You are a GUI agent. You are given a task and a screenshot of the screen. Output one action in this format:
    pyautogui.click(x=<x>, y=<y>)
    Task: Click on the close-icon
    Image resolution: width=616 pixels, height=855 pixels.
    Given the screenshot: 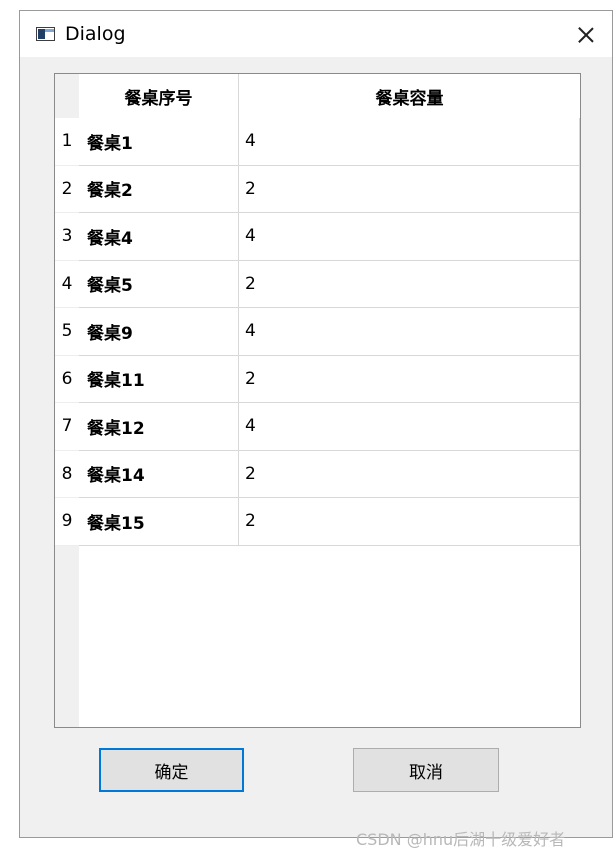 What is the action you would take?
    pyautogui.click(x=586, y=35)
    